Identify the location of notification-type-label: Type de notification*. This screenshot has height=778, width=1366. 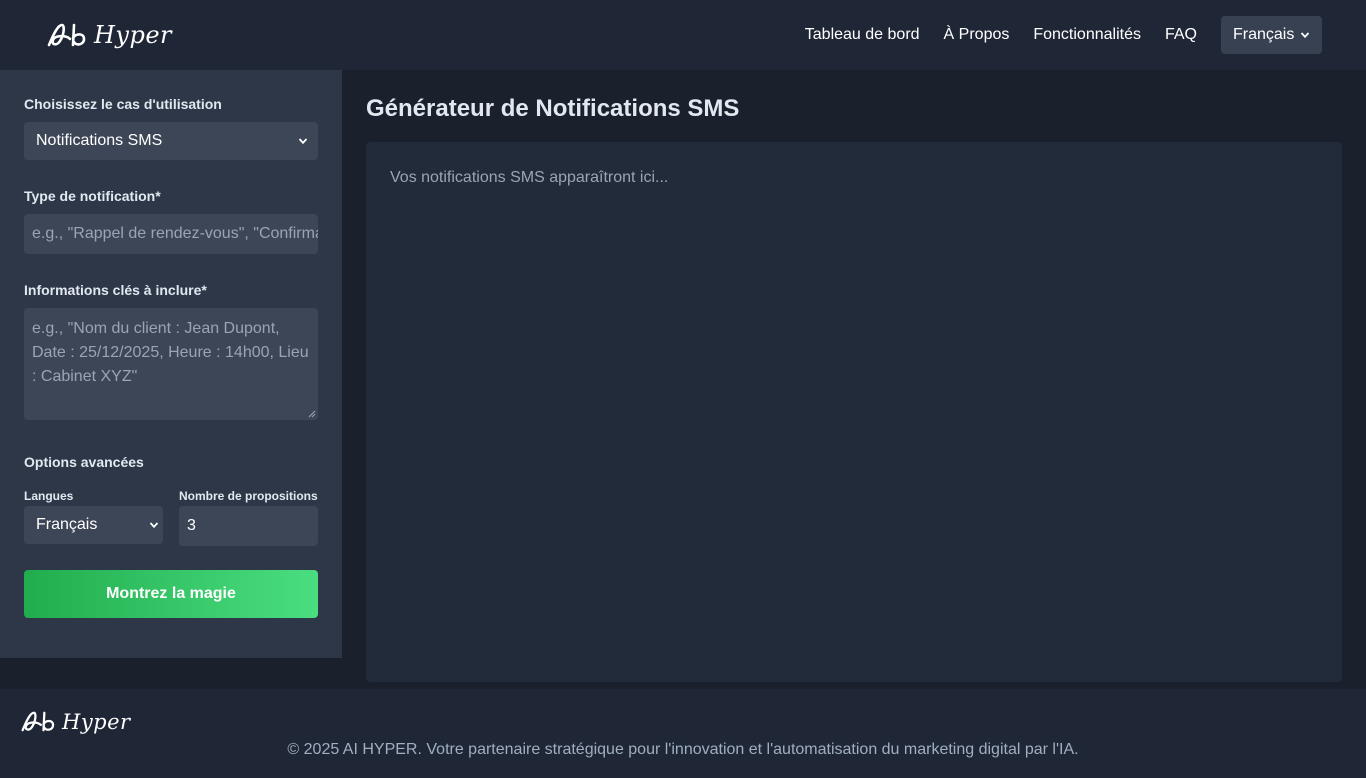
(92, 196).